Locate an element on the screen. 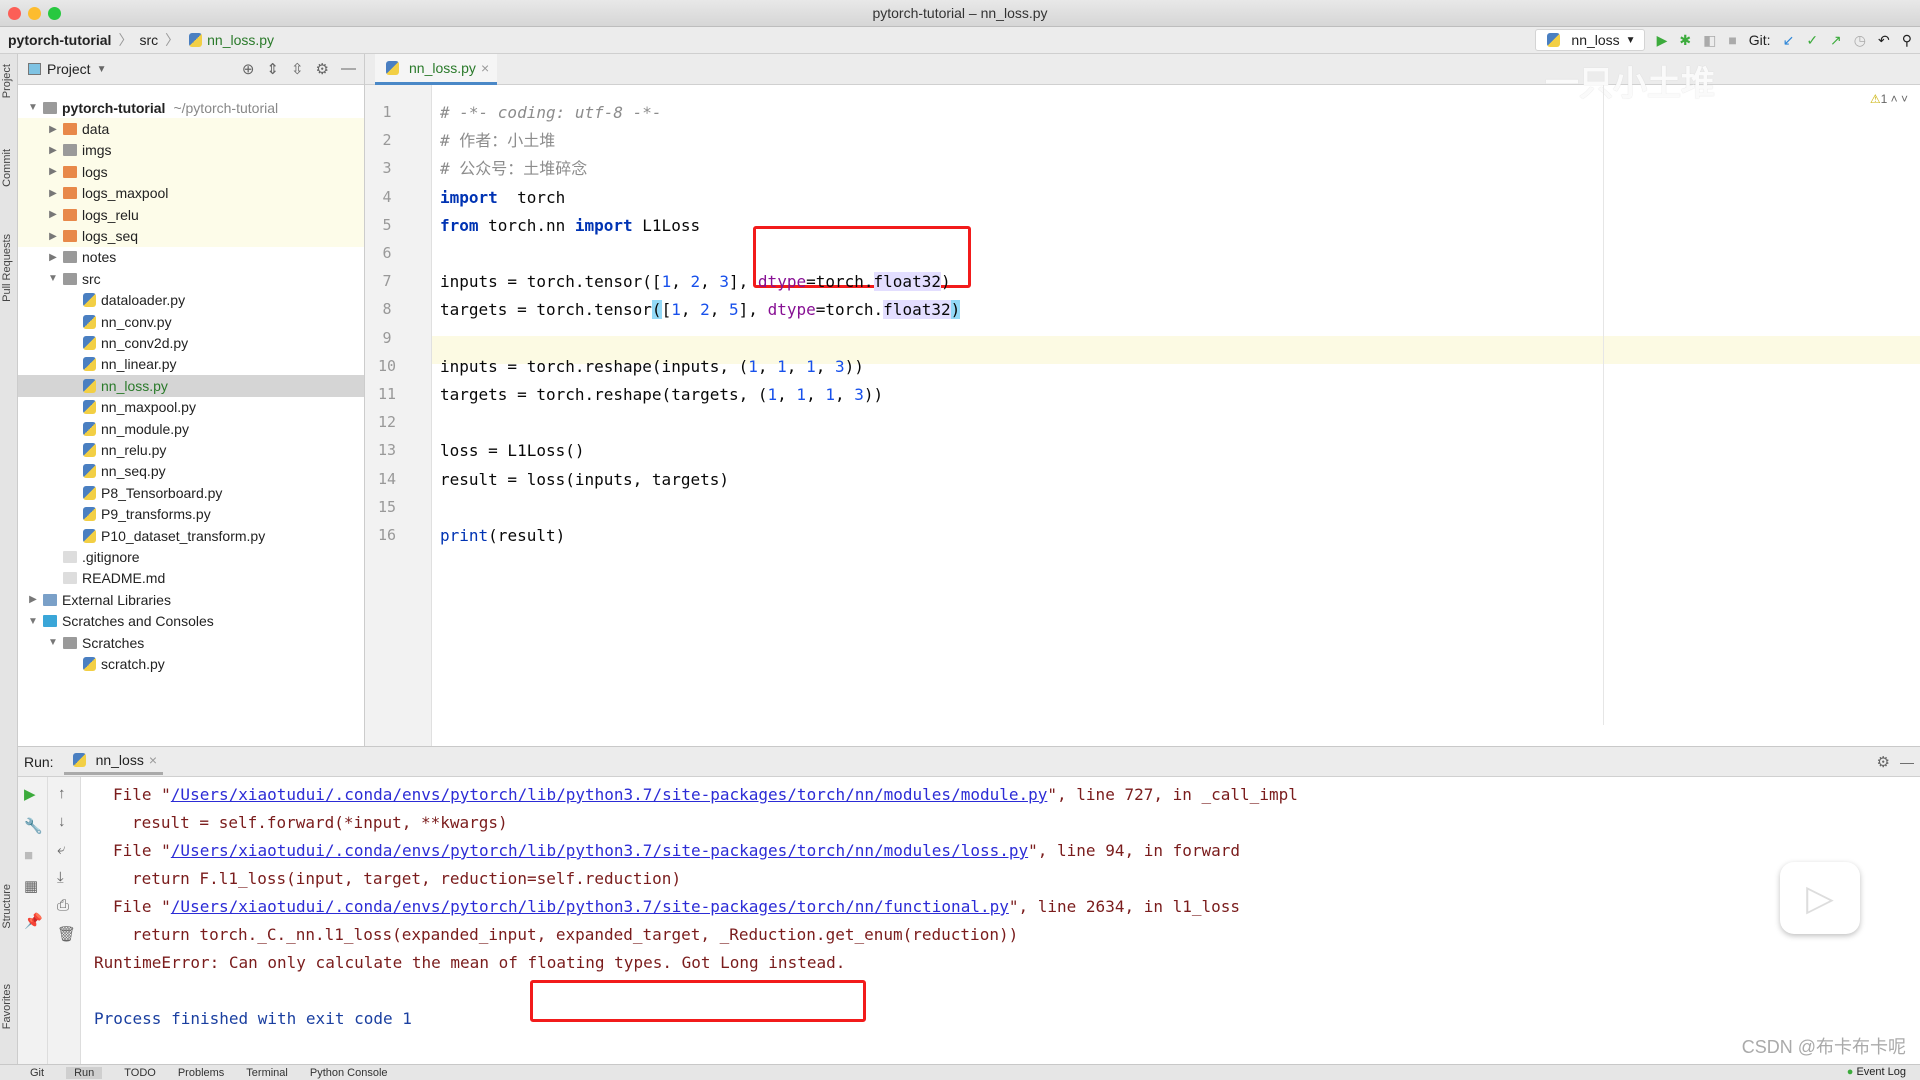  tree-item: nn_conv2d.py is located at coordinates (191, 342).